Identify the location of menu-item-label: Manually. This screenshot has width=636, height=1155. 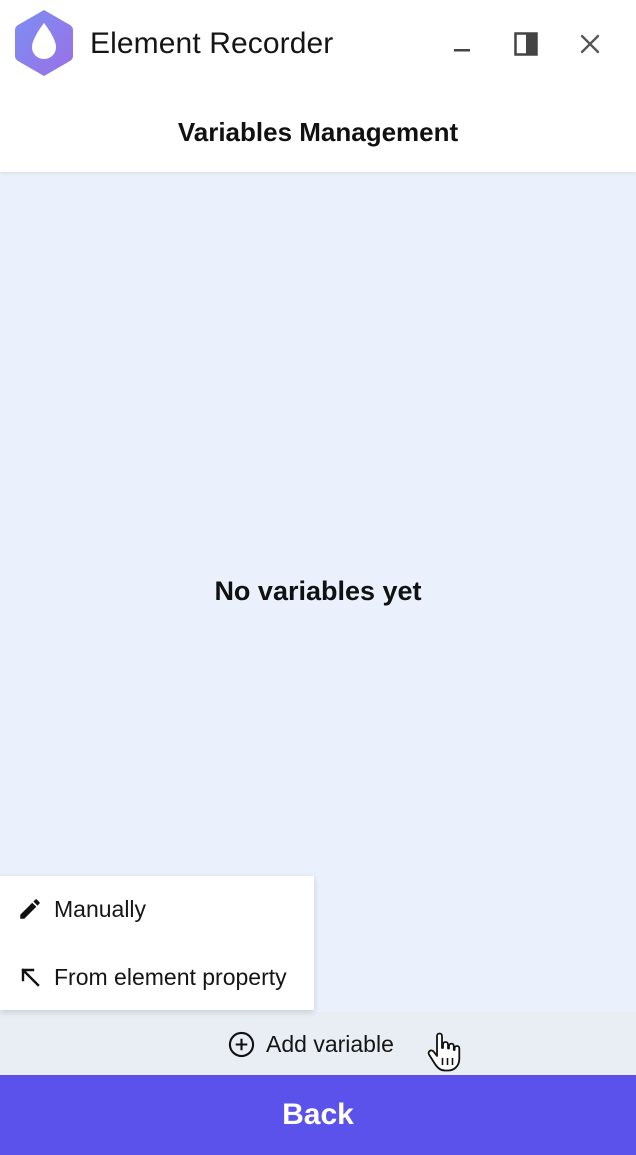
(100, 908).